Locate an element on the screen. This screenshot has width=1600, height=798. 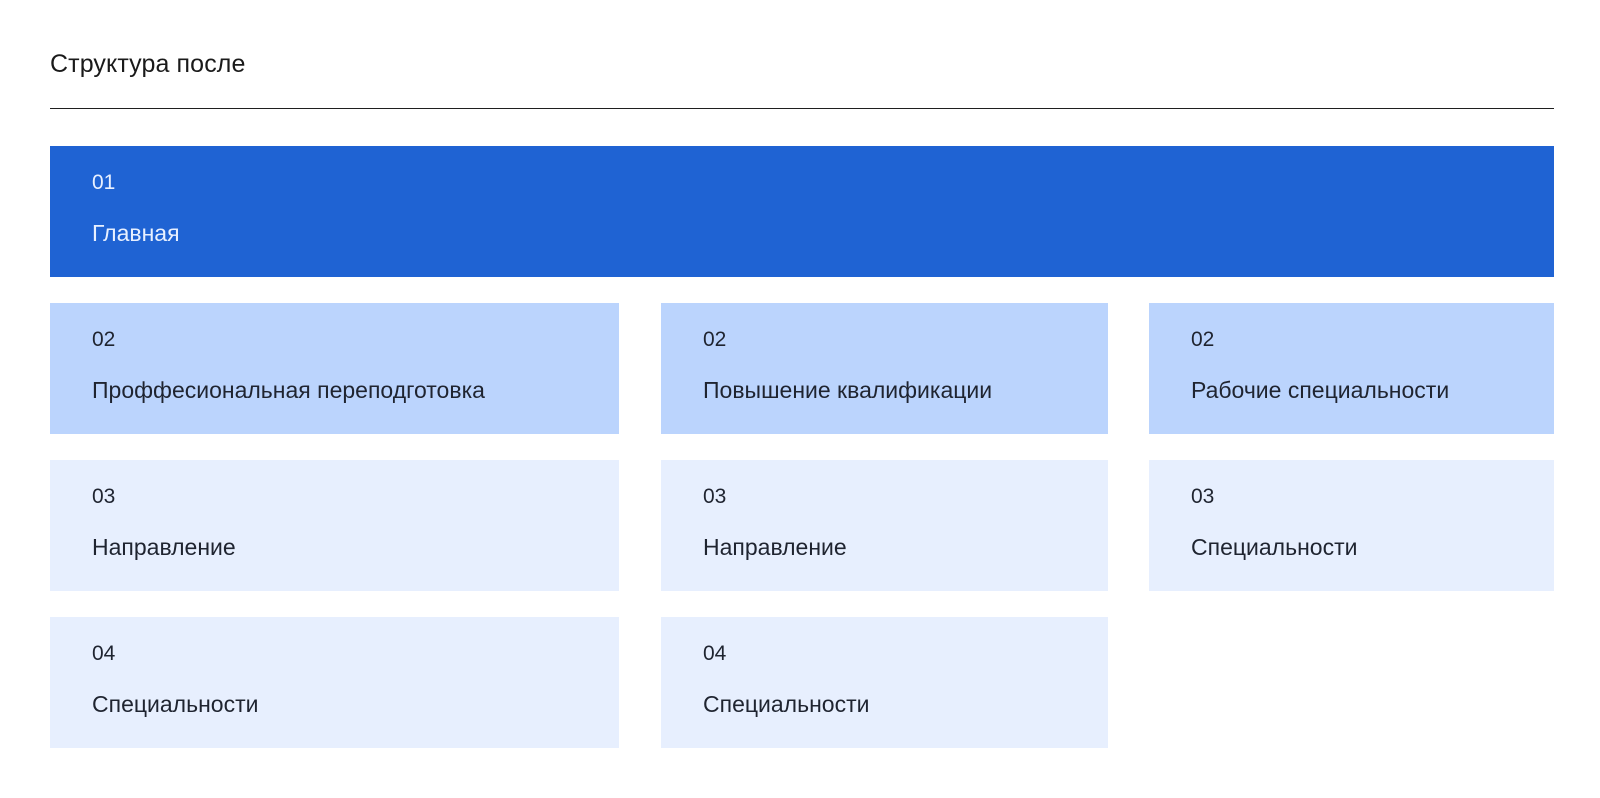
node-advanced-training: 02 Повышение квалификации is located at coordinates (884, 368).